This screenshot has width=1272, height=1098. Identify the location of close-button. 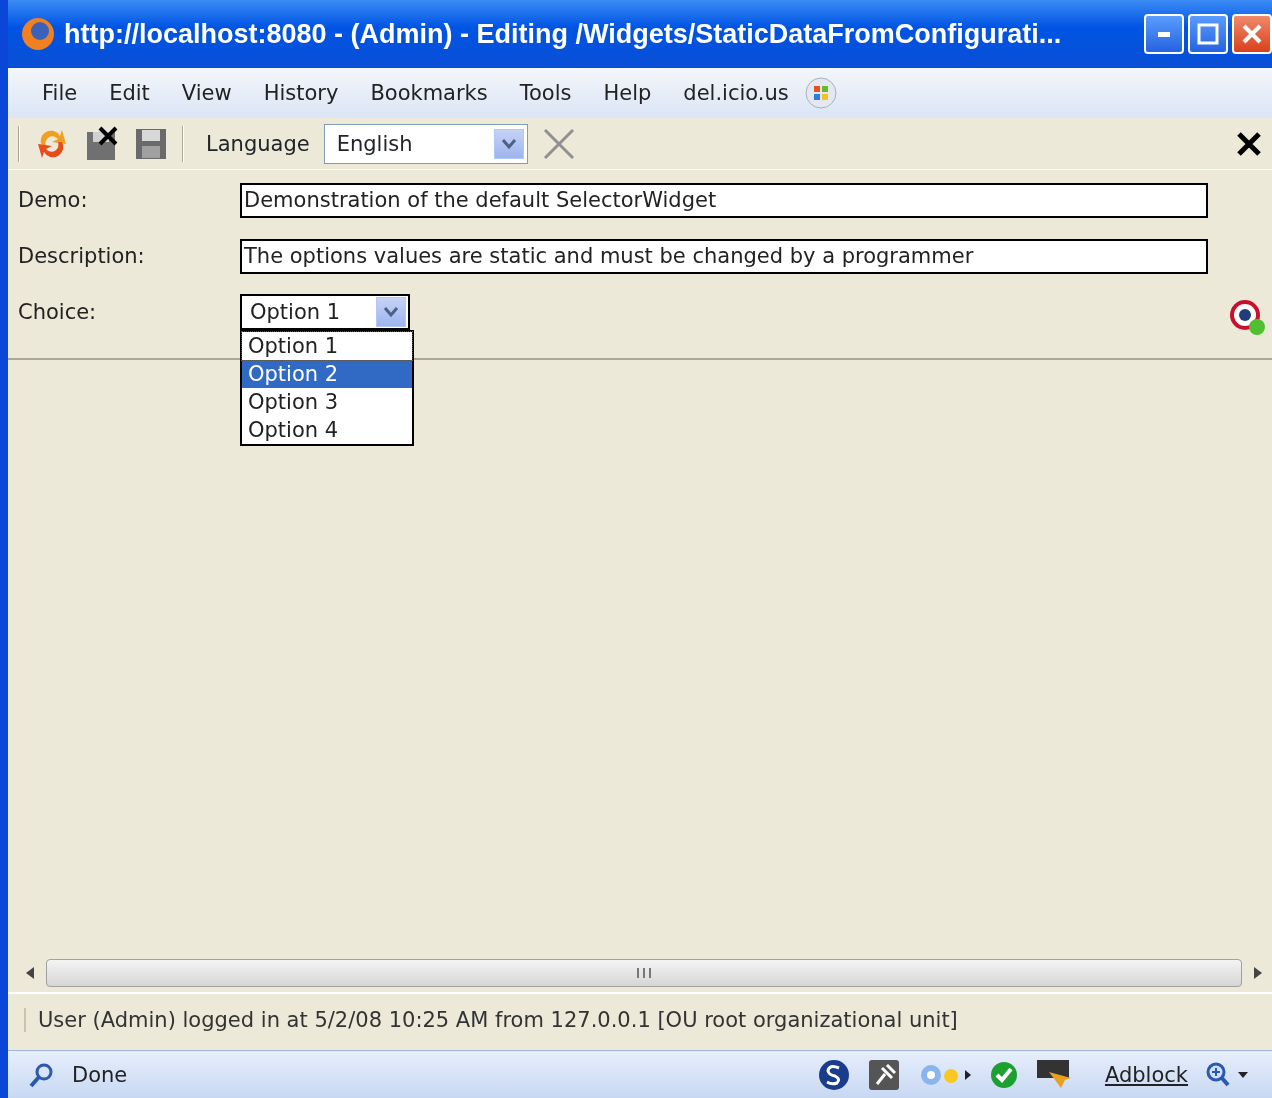
(1252, 34).